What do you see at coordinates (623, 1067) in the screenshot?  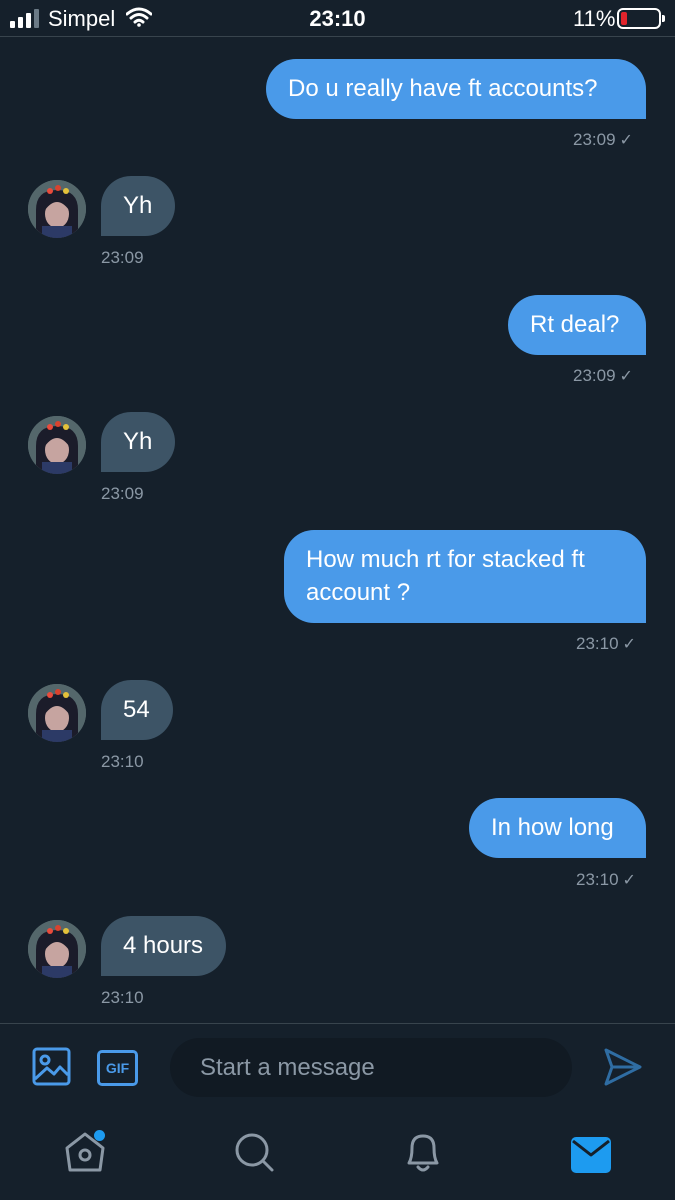 I see `send-icon` at bounding box center [623, 1067].